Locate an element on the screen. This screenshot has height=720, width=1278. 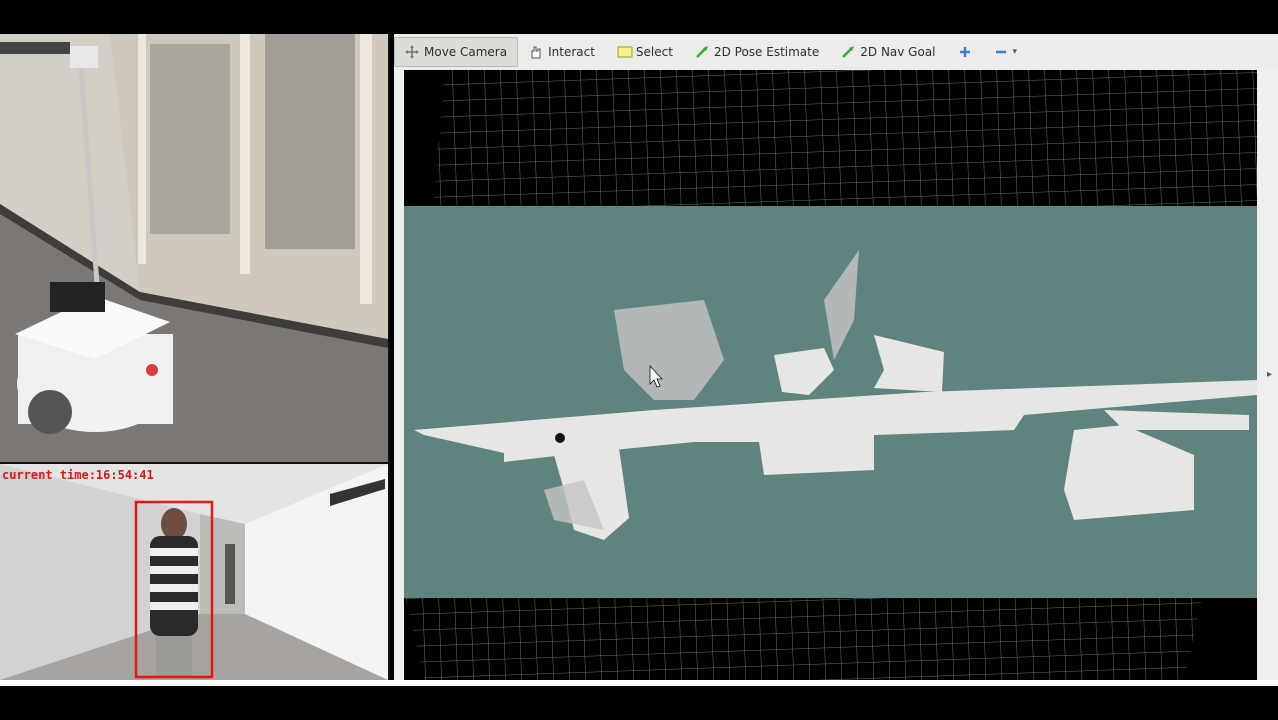
tool-label: Move Camera is located at coordinates (466, 52).